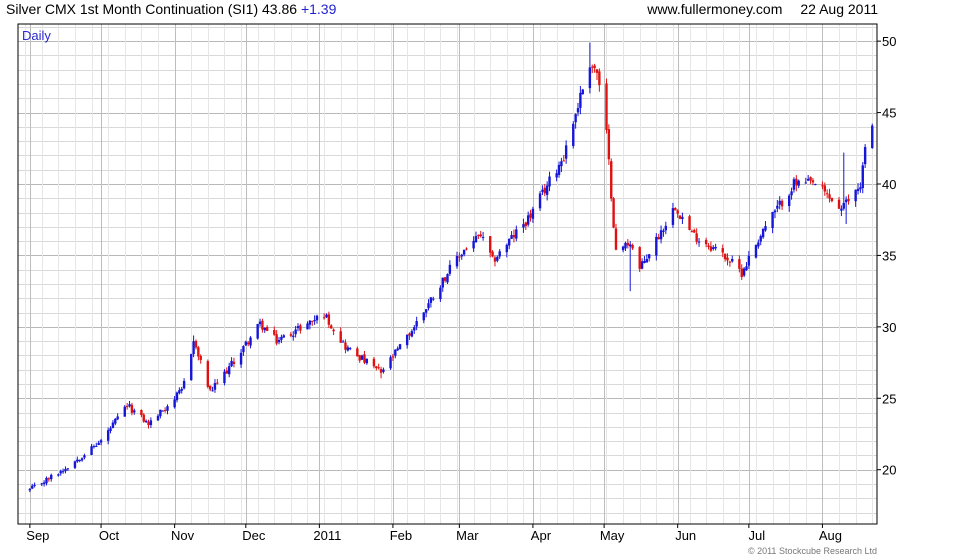 Image resolution: width=960 pixels, height=560 pixels. Describe the element at coordinates (37, 535) in the screenshot. I see `x-tick-label: Sep` at that location.